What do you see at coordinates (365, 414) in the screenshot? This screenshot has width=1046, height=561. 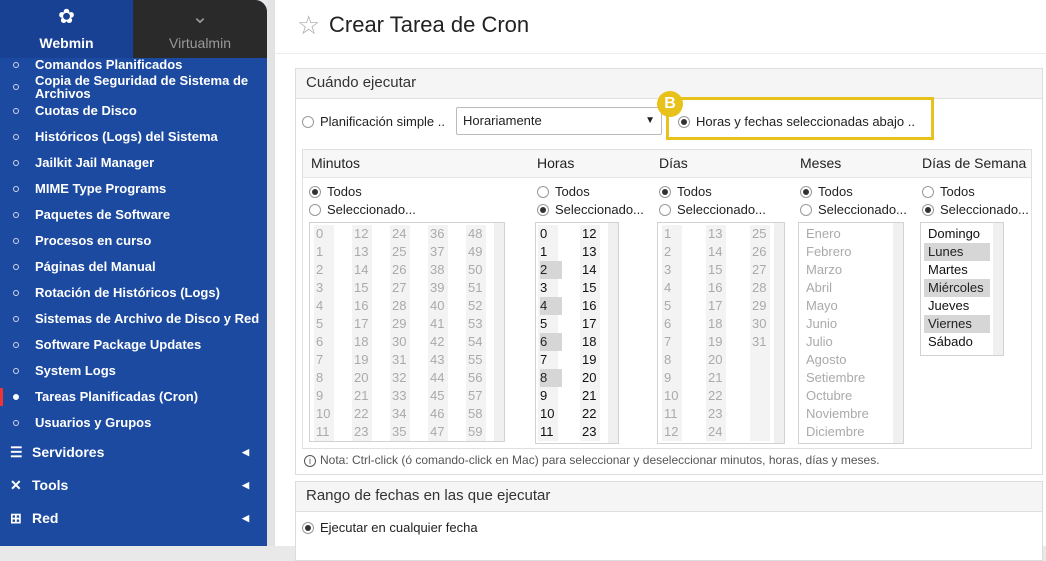 I see `list-option: 22` at bounding box center [365, 414].